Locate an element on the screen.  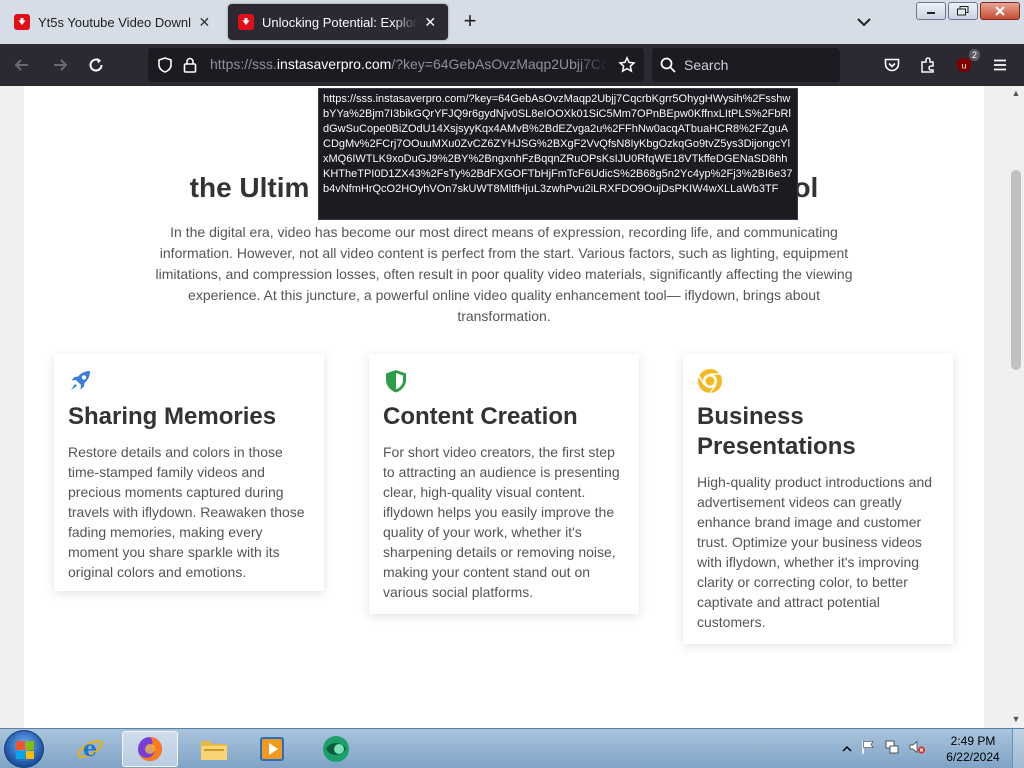
close-window-button is located at coordinates (1000, 11).